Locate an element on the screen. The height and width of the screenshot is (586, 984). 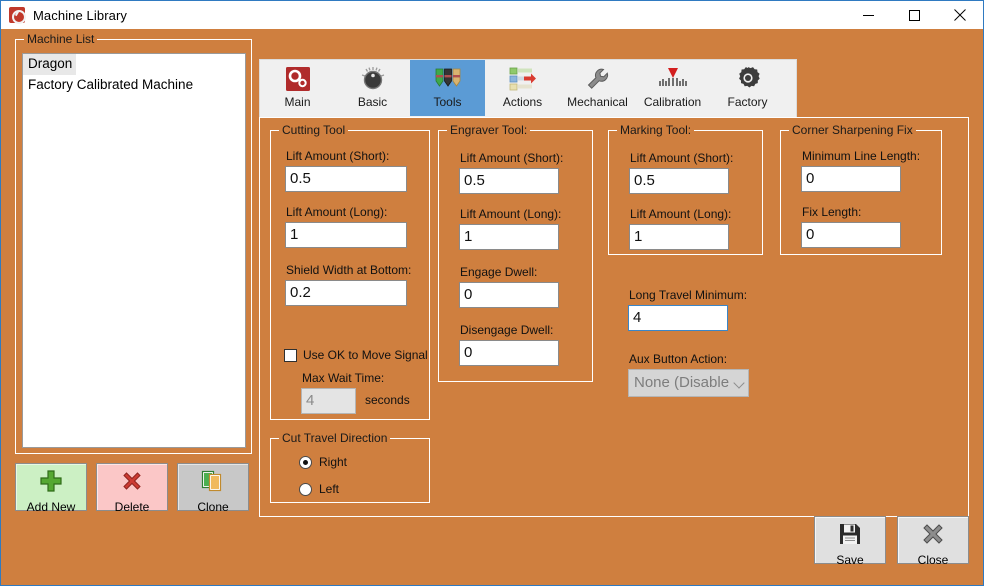
radio-right-row: Right is located at coordinates (323, 462).